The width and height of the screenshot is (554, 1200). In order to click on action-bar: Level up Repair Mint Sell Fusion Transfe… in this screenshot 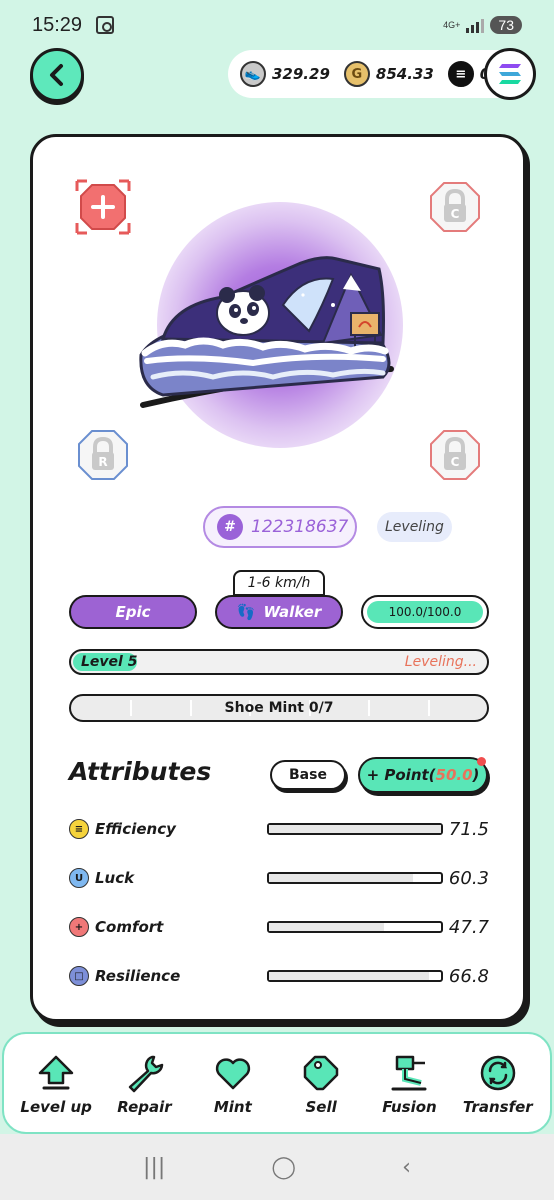, I will do `click(277, 1083)`.